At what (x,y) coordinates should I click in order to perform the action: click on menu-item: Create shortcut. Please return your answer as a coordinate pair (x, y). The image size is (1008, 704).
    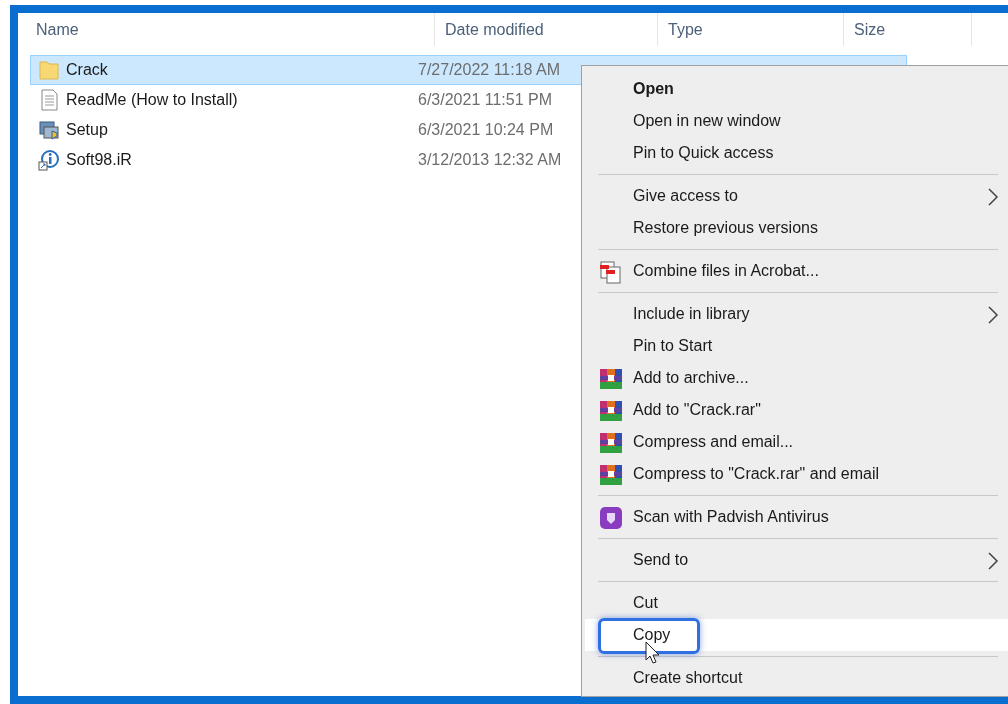
    Looking at the image, I should click on (796, 678).